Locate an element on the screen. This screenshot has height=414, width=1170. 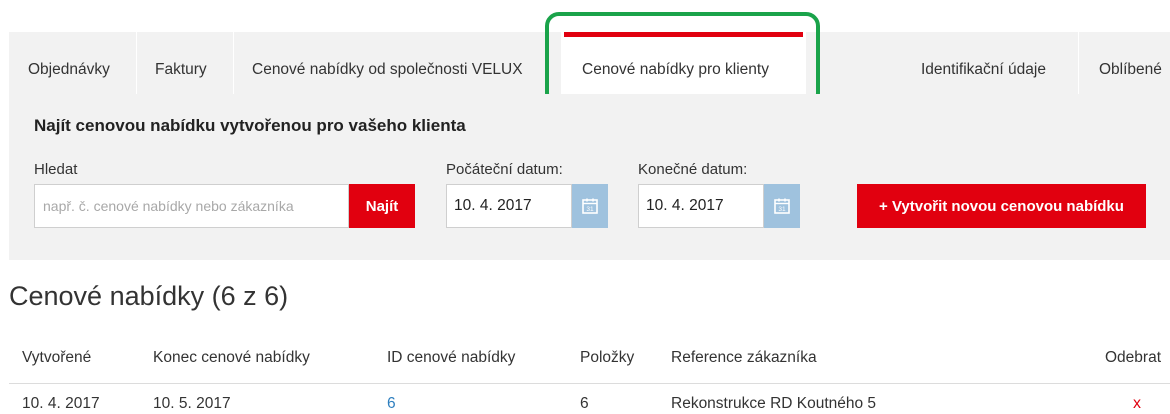
tab-favorites-label: Oblíbené is located at coordinates (1130, 69).